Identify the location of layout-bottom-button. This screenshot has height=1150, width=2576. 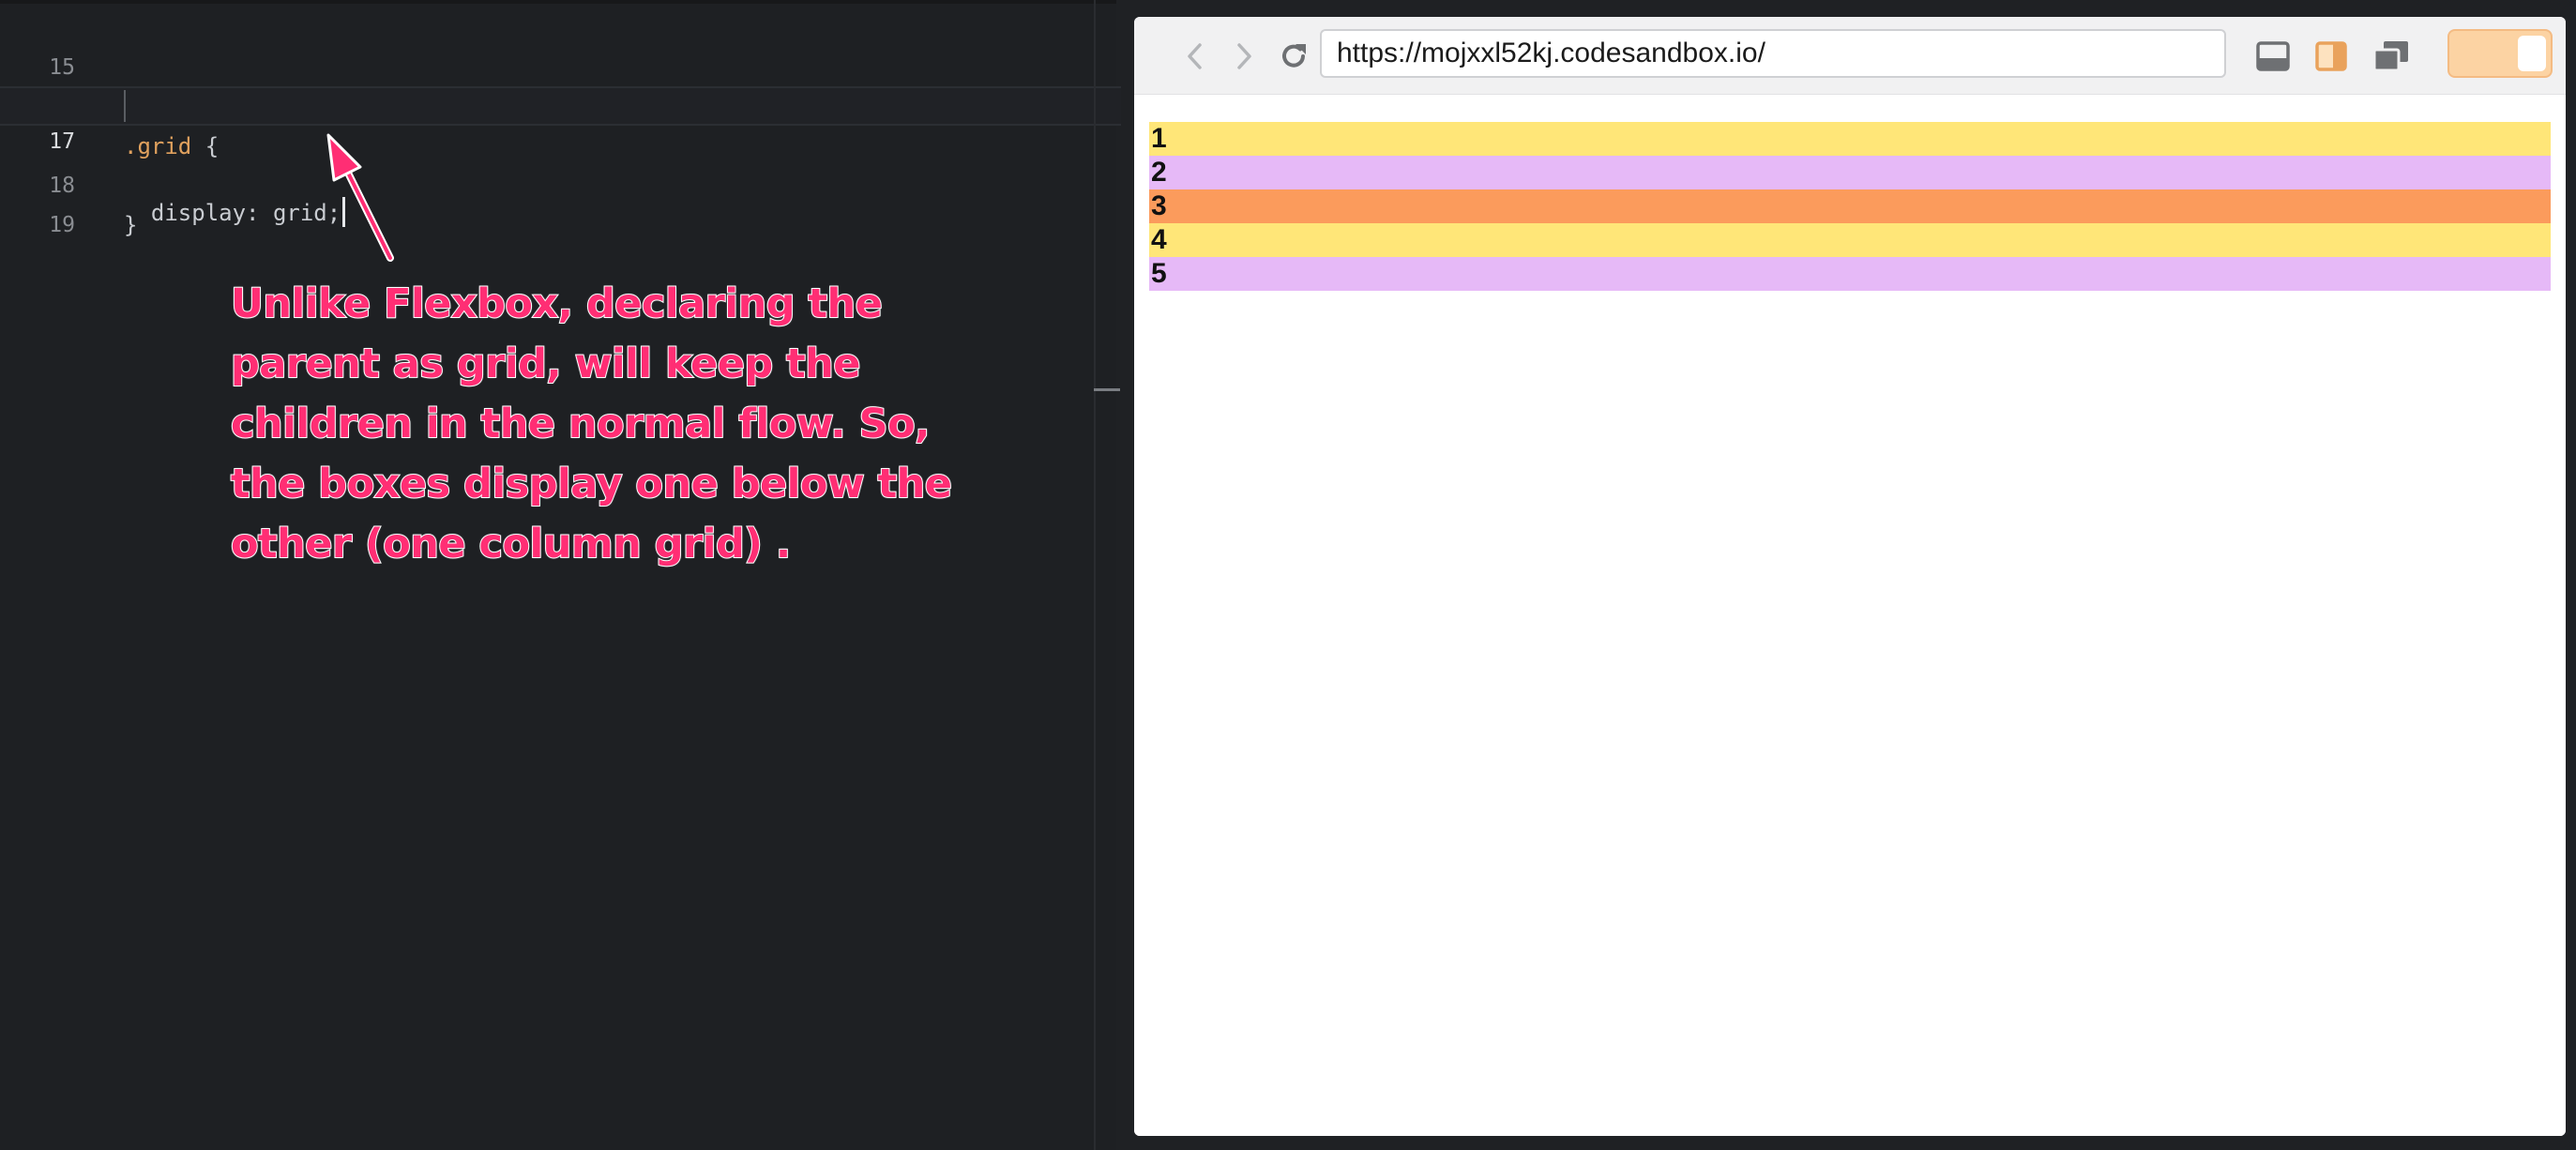
(2273, 57).